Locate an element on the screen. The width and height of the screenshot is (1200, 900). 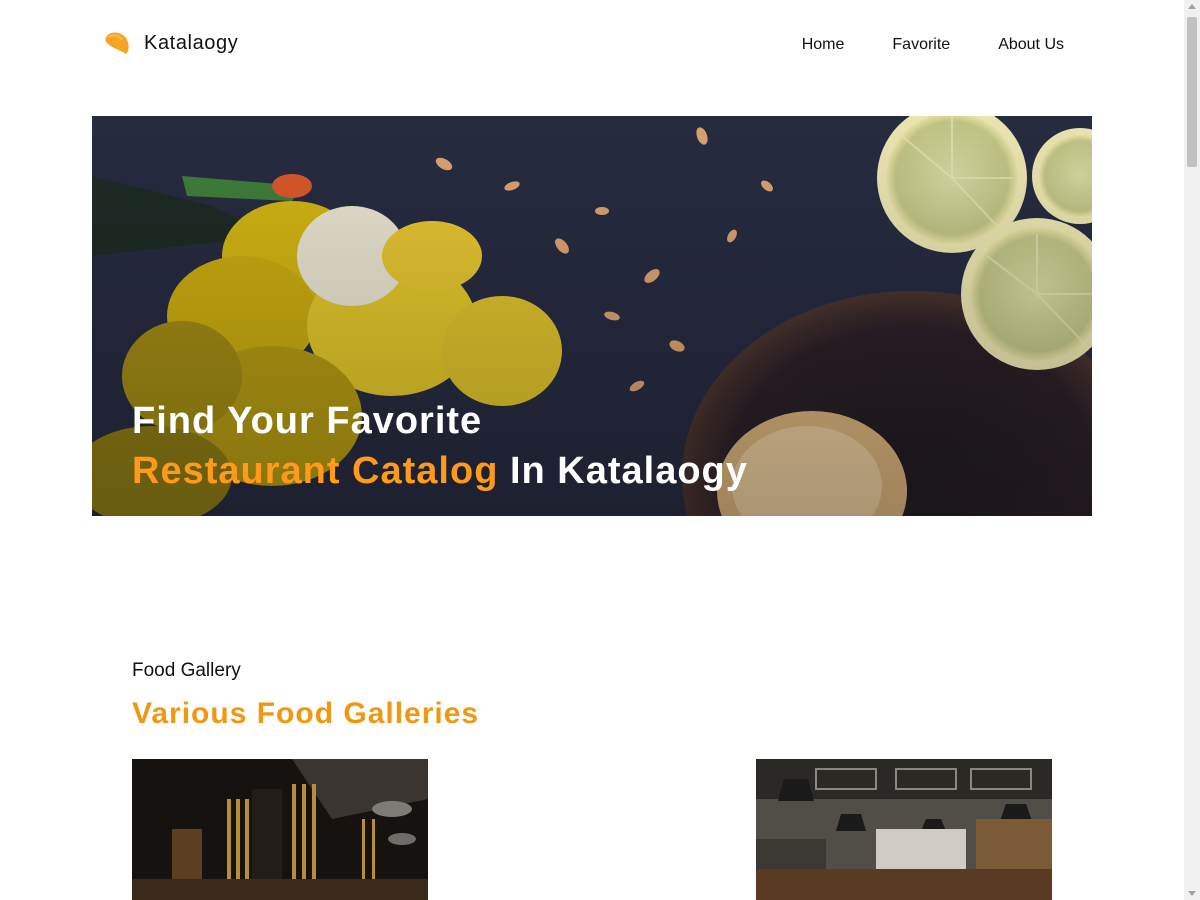
site-header: Katalaogy Home Favorite About Us is located at coordinates (592, 46).